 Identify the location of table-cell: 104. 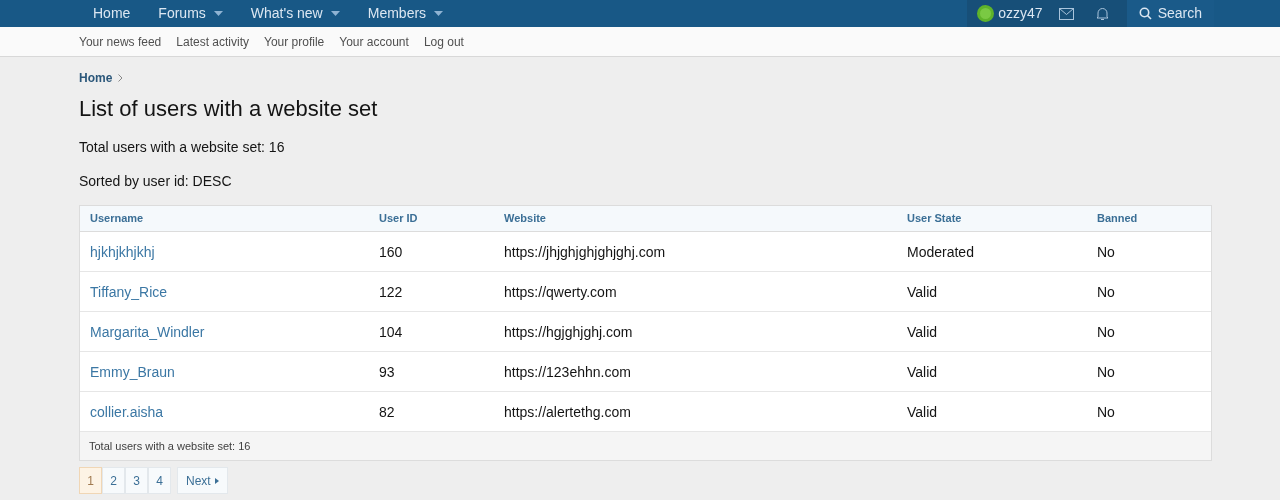
(391, 331).